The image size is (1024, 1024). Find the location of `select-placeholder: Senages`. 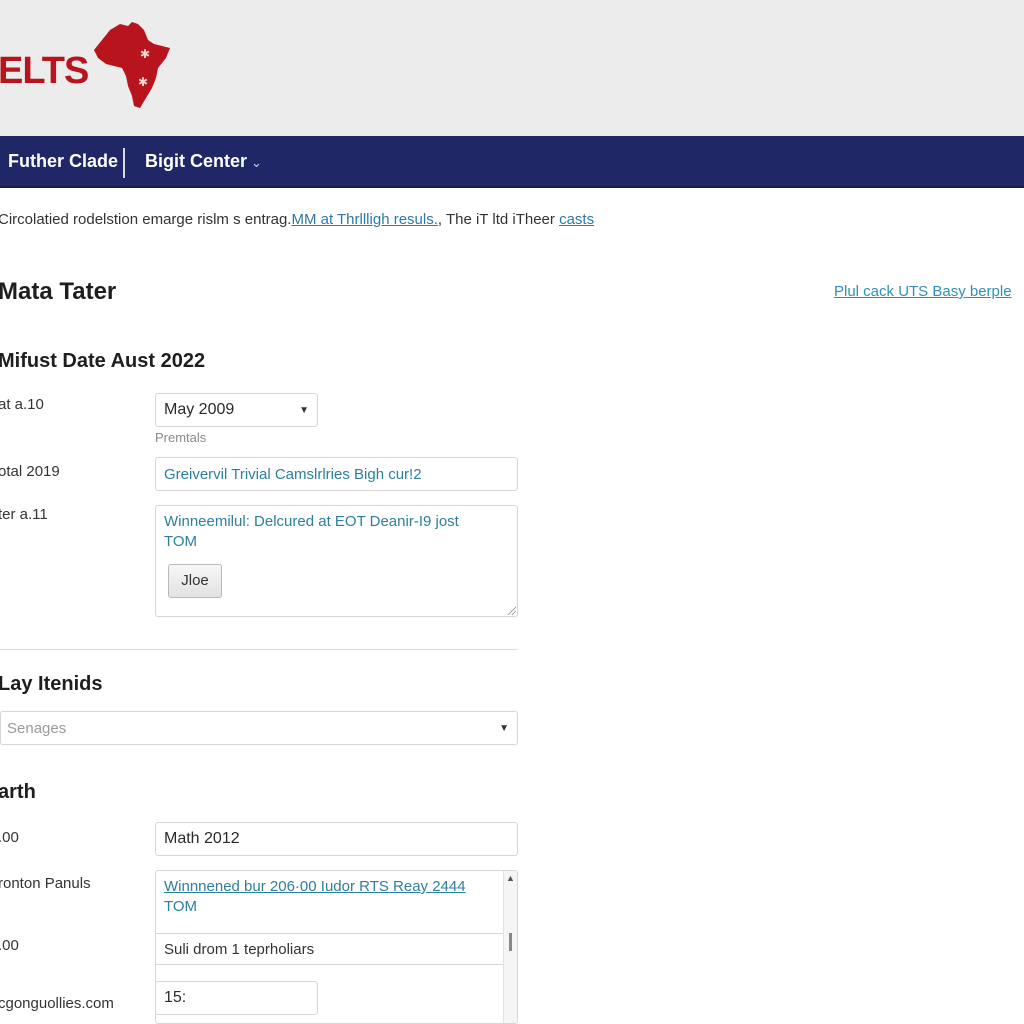

select-placeholder: Senages is located at coordinates (37, 728).